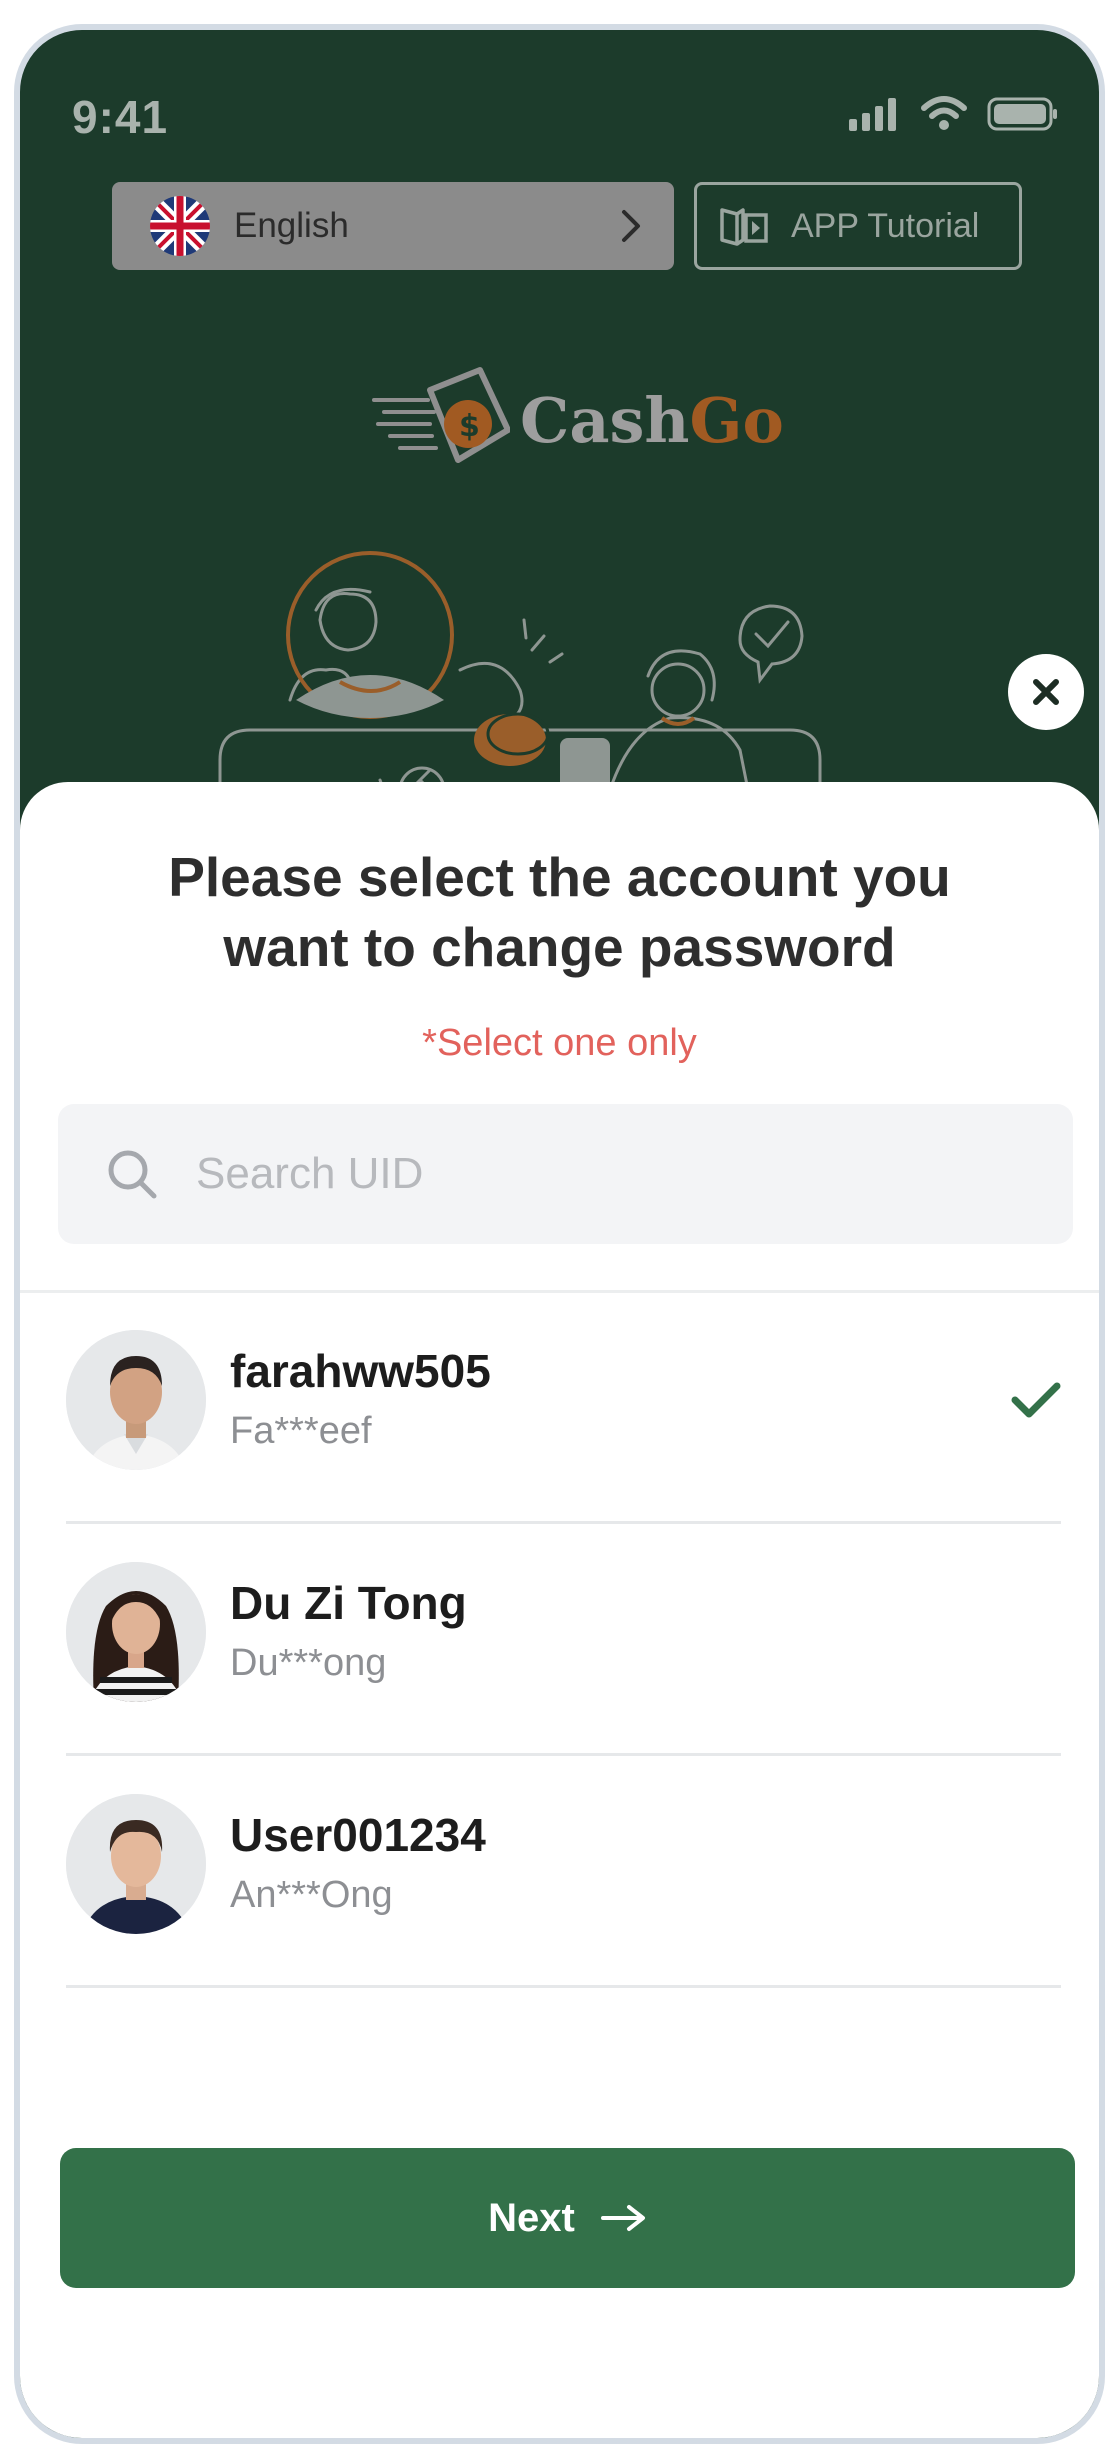  What do you see at coordinates (132, 1174) in the screenshot?
I see `search-icon` at bounding box center [132, 1174].